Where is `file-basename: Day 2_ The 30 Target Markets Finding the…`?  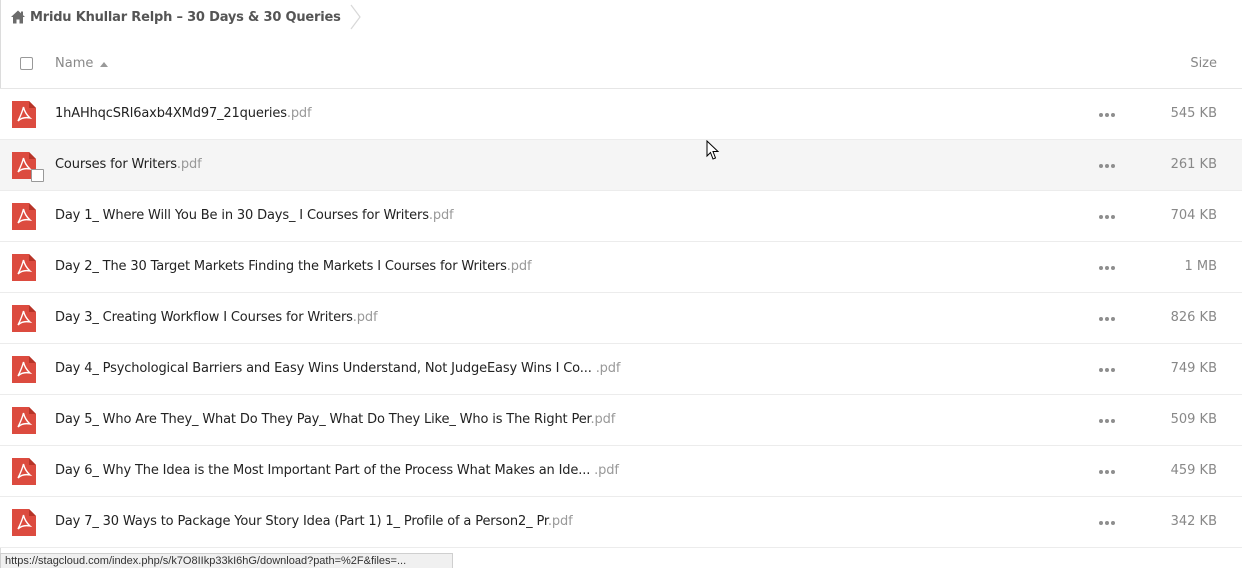 file-basename: Day 2_ The 30 Target Markets Finding the… is located at coordinates (281, 266).